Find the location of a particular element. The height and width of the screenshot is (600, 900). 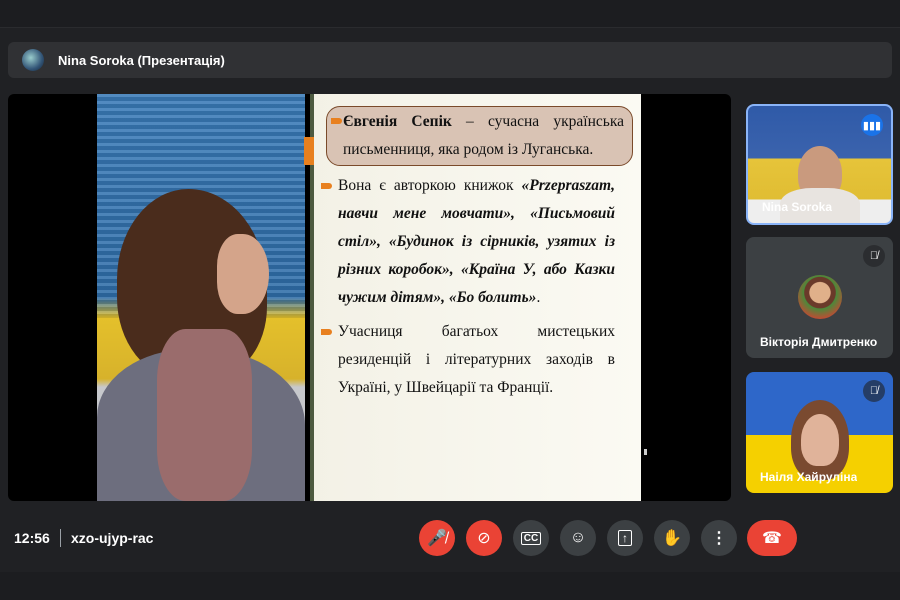

participant-name: Наіля Хайруліна is located at coordinates (809, 477).